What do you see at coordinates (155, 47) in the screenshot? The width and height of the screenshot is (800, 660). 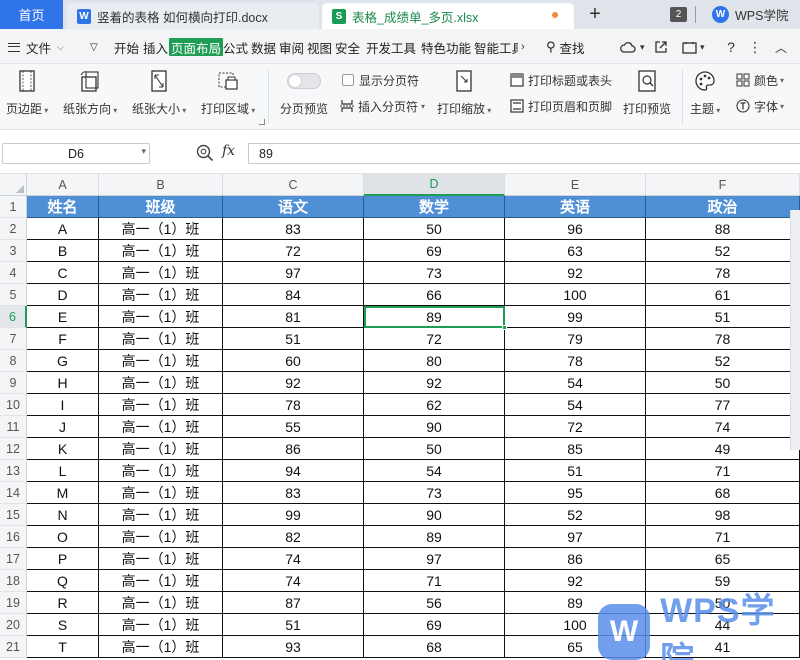 I see `menu-insert: 插入` at bounding box center [155, 47].